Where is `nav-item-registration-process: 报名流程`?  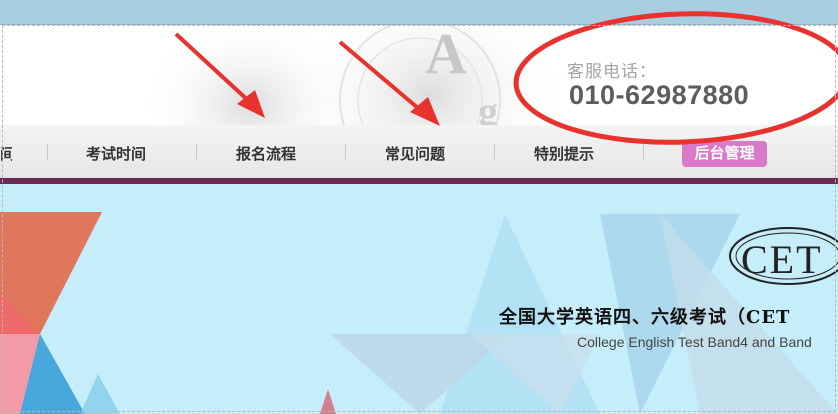
nav-item-registration-process: 报名流程 is located at coordinates (266, 153).